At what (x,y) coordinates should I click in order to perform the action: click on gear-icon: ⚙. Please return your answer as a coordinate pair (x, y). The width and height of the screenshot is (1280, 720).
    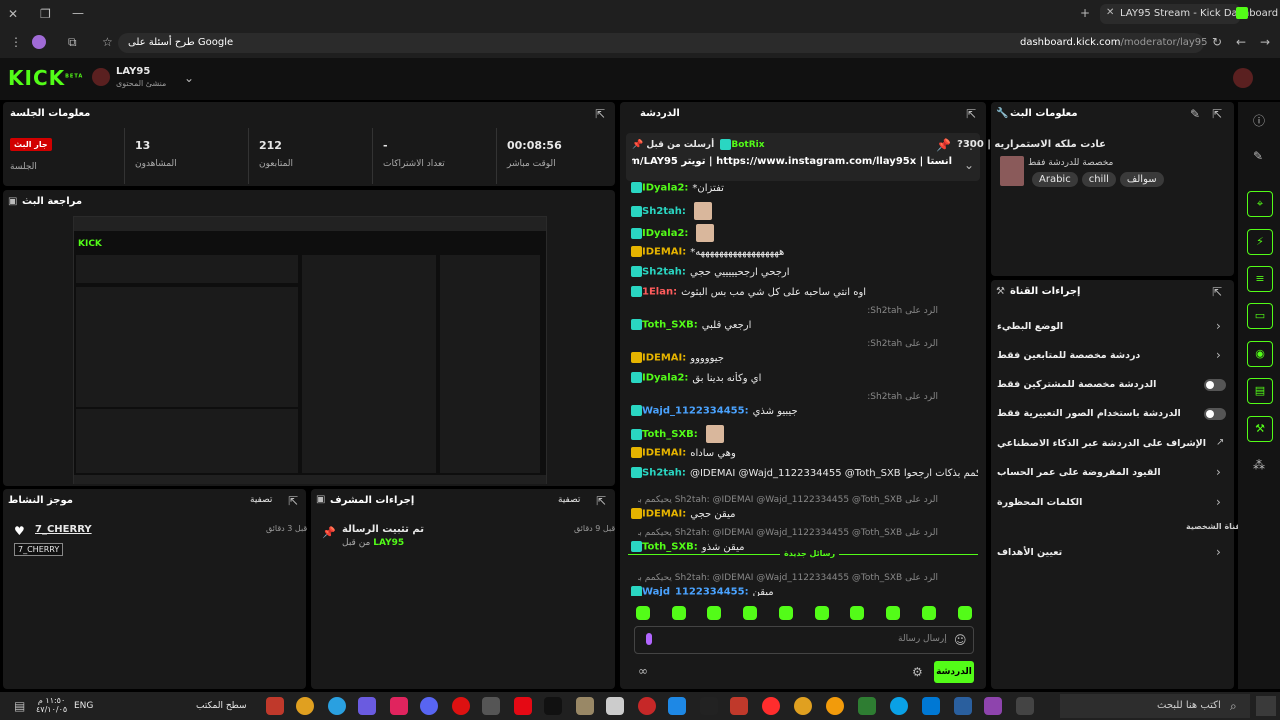
    Looking at the image, I should click on (917, 672).